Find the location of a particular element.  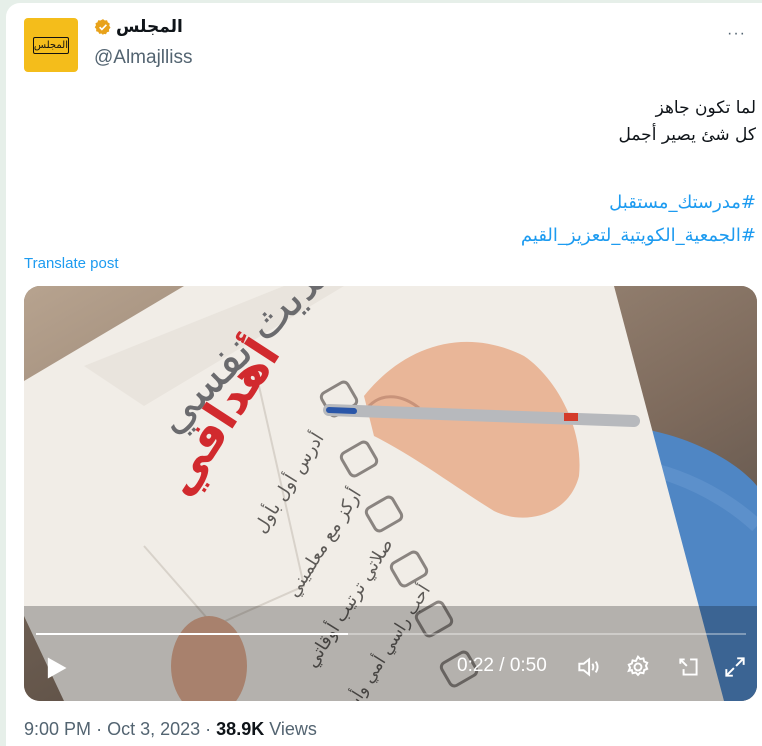

post-meta: 9:00 PM · Oct 3, 2023 · 38.9K Views is located at coordinates (170, 729).